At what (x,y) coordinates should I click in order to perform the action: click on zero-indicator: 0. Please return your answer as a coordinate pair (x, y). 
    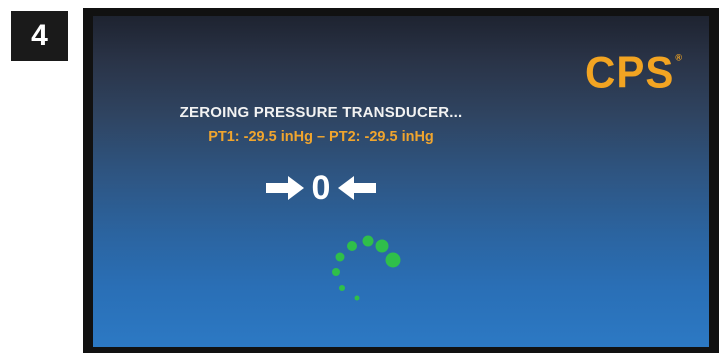
    Looking at the image, I should click on (321, 188).